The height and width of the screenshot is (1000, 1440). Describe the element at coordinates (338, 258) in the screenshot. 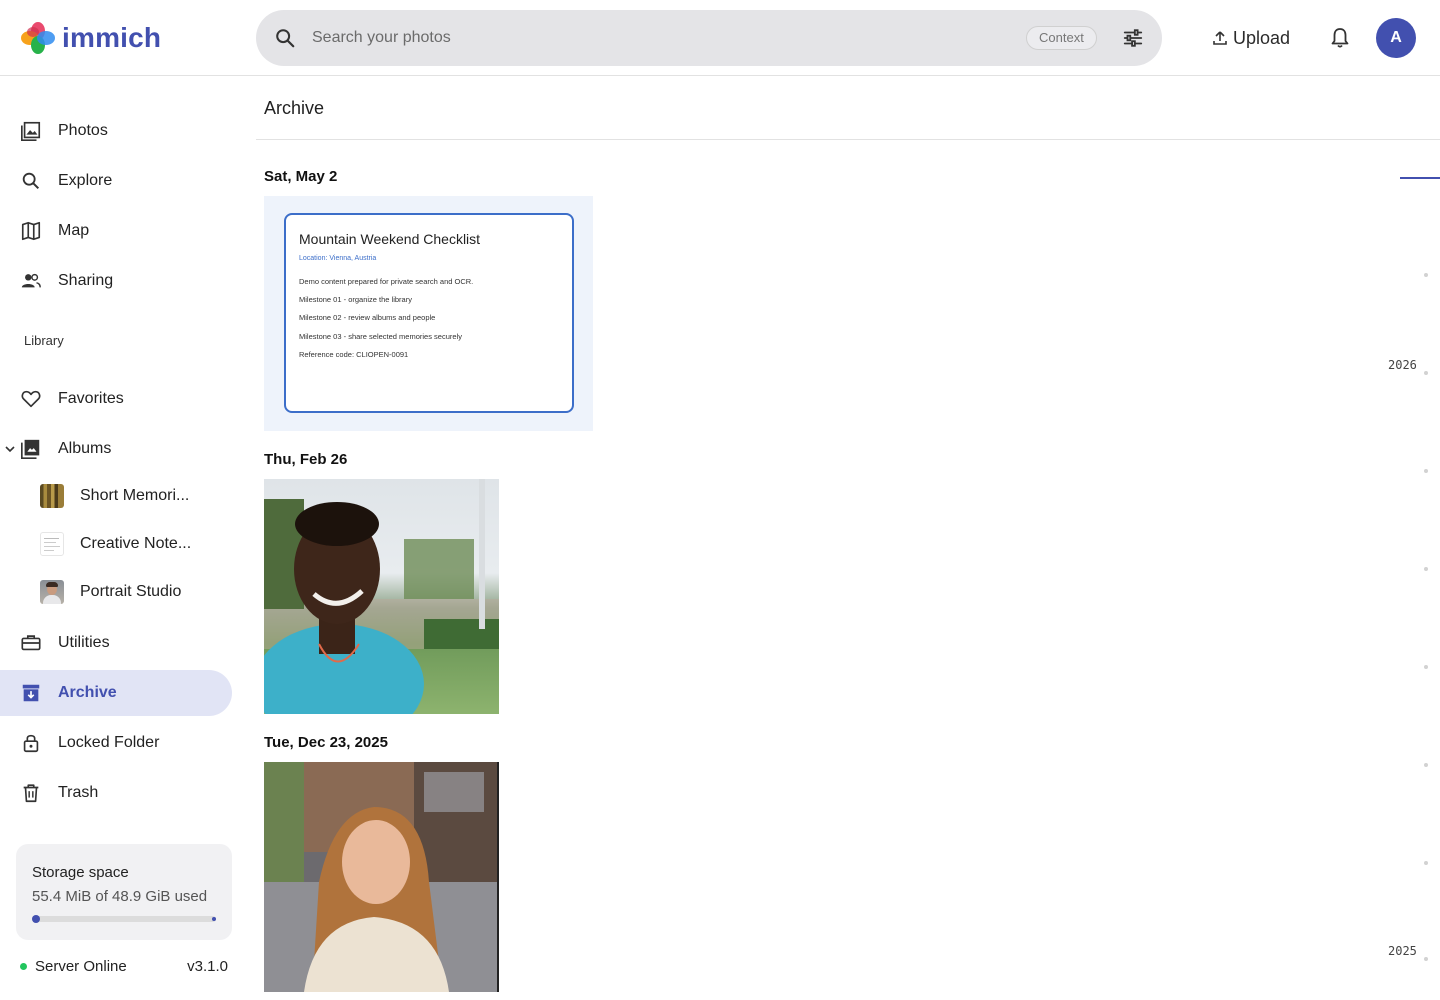

I see `document-location: Location: Vienna, Austria` at that location.